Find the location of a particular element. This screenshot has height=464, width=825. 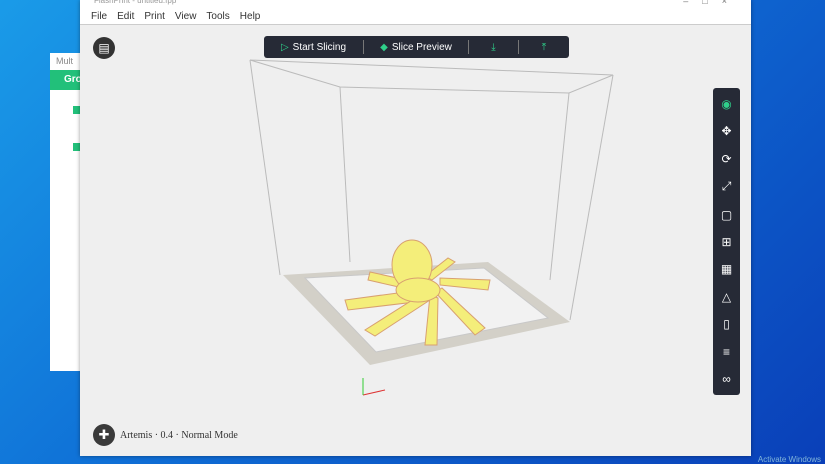

link-icon: ∞ is located at coordinates (727, 379).